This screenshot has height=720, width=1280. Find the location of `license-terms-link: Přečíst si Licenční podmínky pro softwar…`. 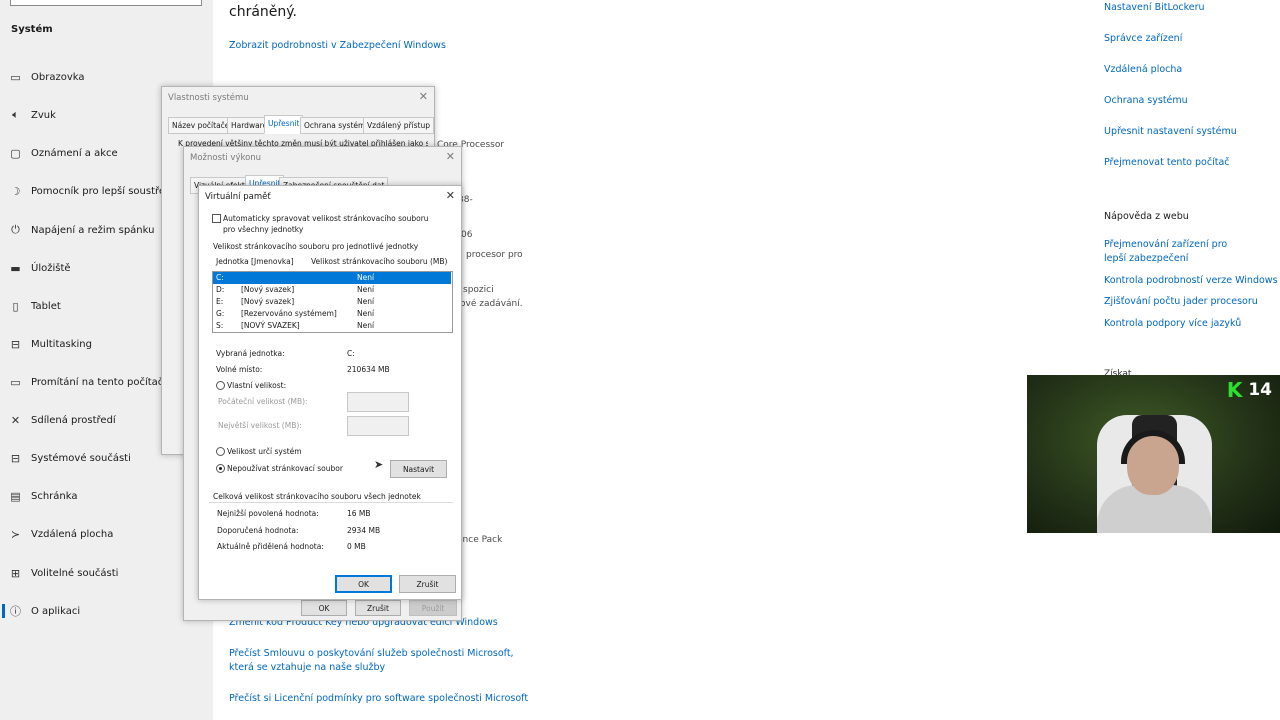

license-terms-link: Přečíst si Licenční podmínky pro softwar… is located at coordinates (378, 699).